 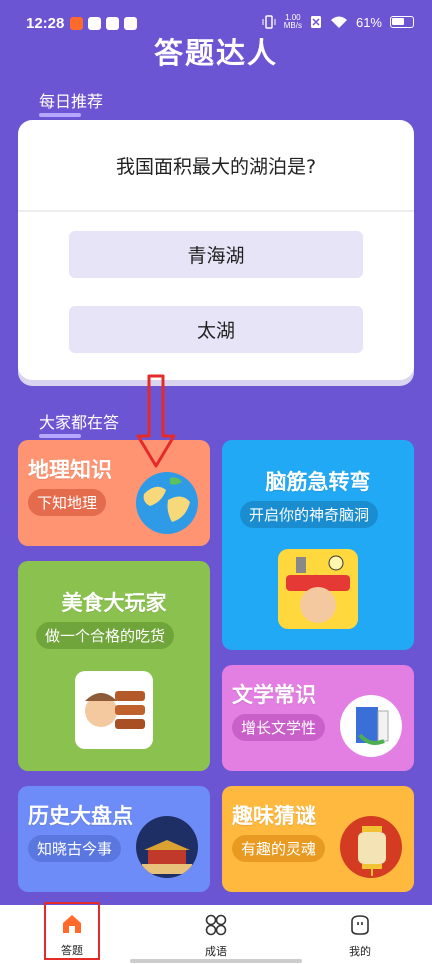 I want to click on profile-icon, so click(x=360, y=925).